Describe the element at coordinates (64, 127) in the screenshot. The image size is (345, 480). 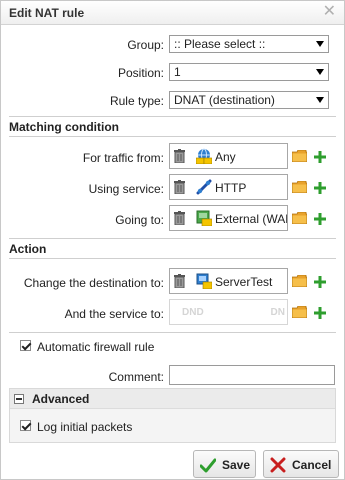
I see `matching-condition-heading: Matching condition` at that location.